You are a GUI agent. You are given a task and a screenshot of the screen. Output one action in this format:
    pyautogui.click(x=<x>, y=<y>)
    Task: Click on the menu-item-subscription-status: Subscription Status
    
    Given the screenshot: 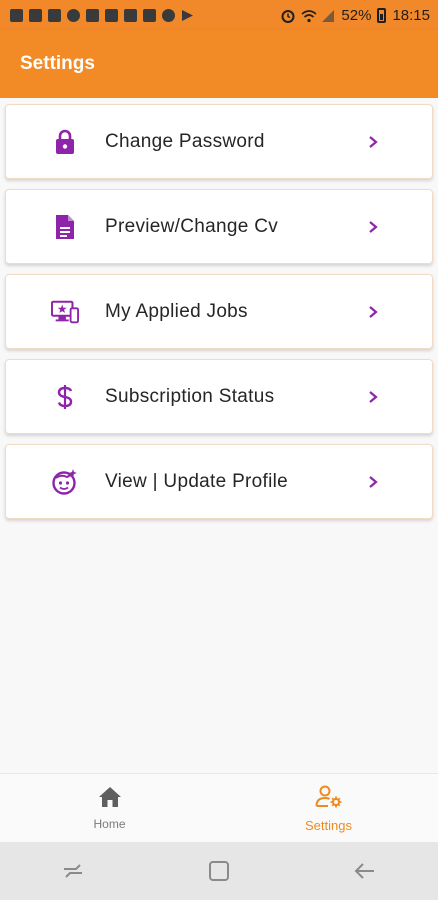 What is the action you would take?
    pyautogui.click(x=219, y=396)
    